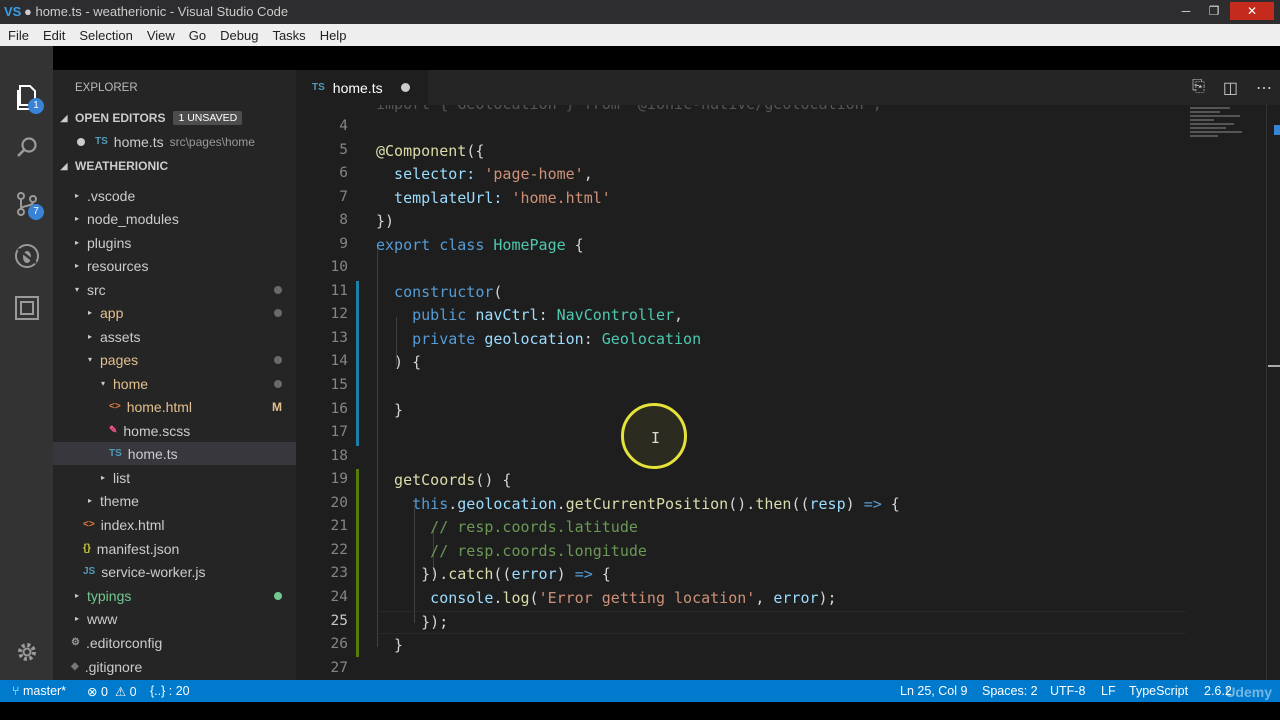 The height and width of the screenshot is (720, 1280). I want to click on open-editor-name: home.ts, so click(138, 141).